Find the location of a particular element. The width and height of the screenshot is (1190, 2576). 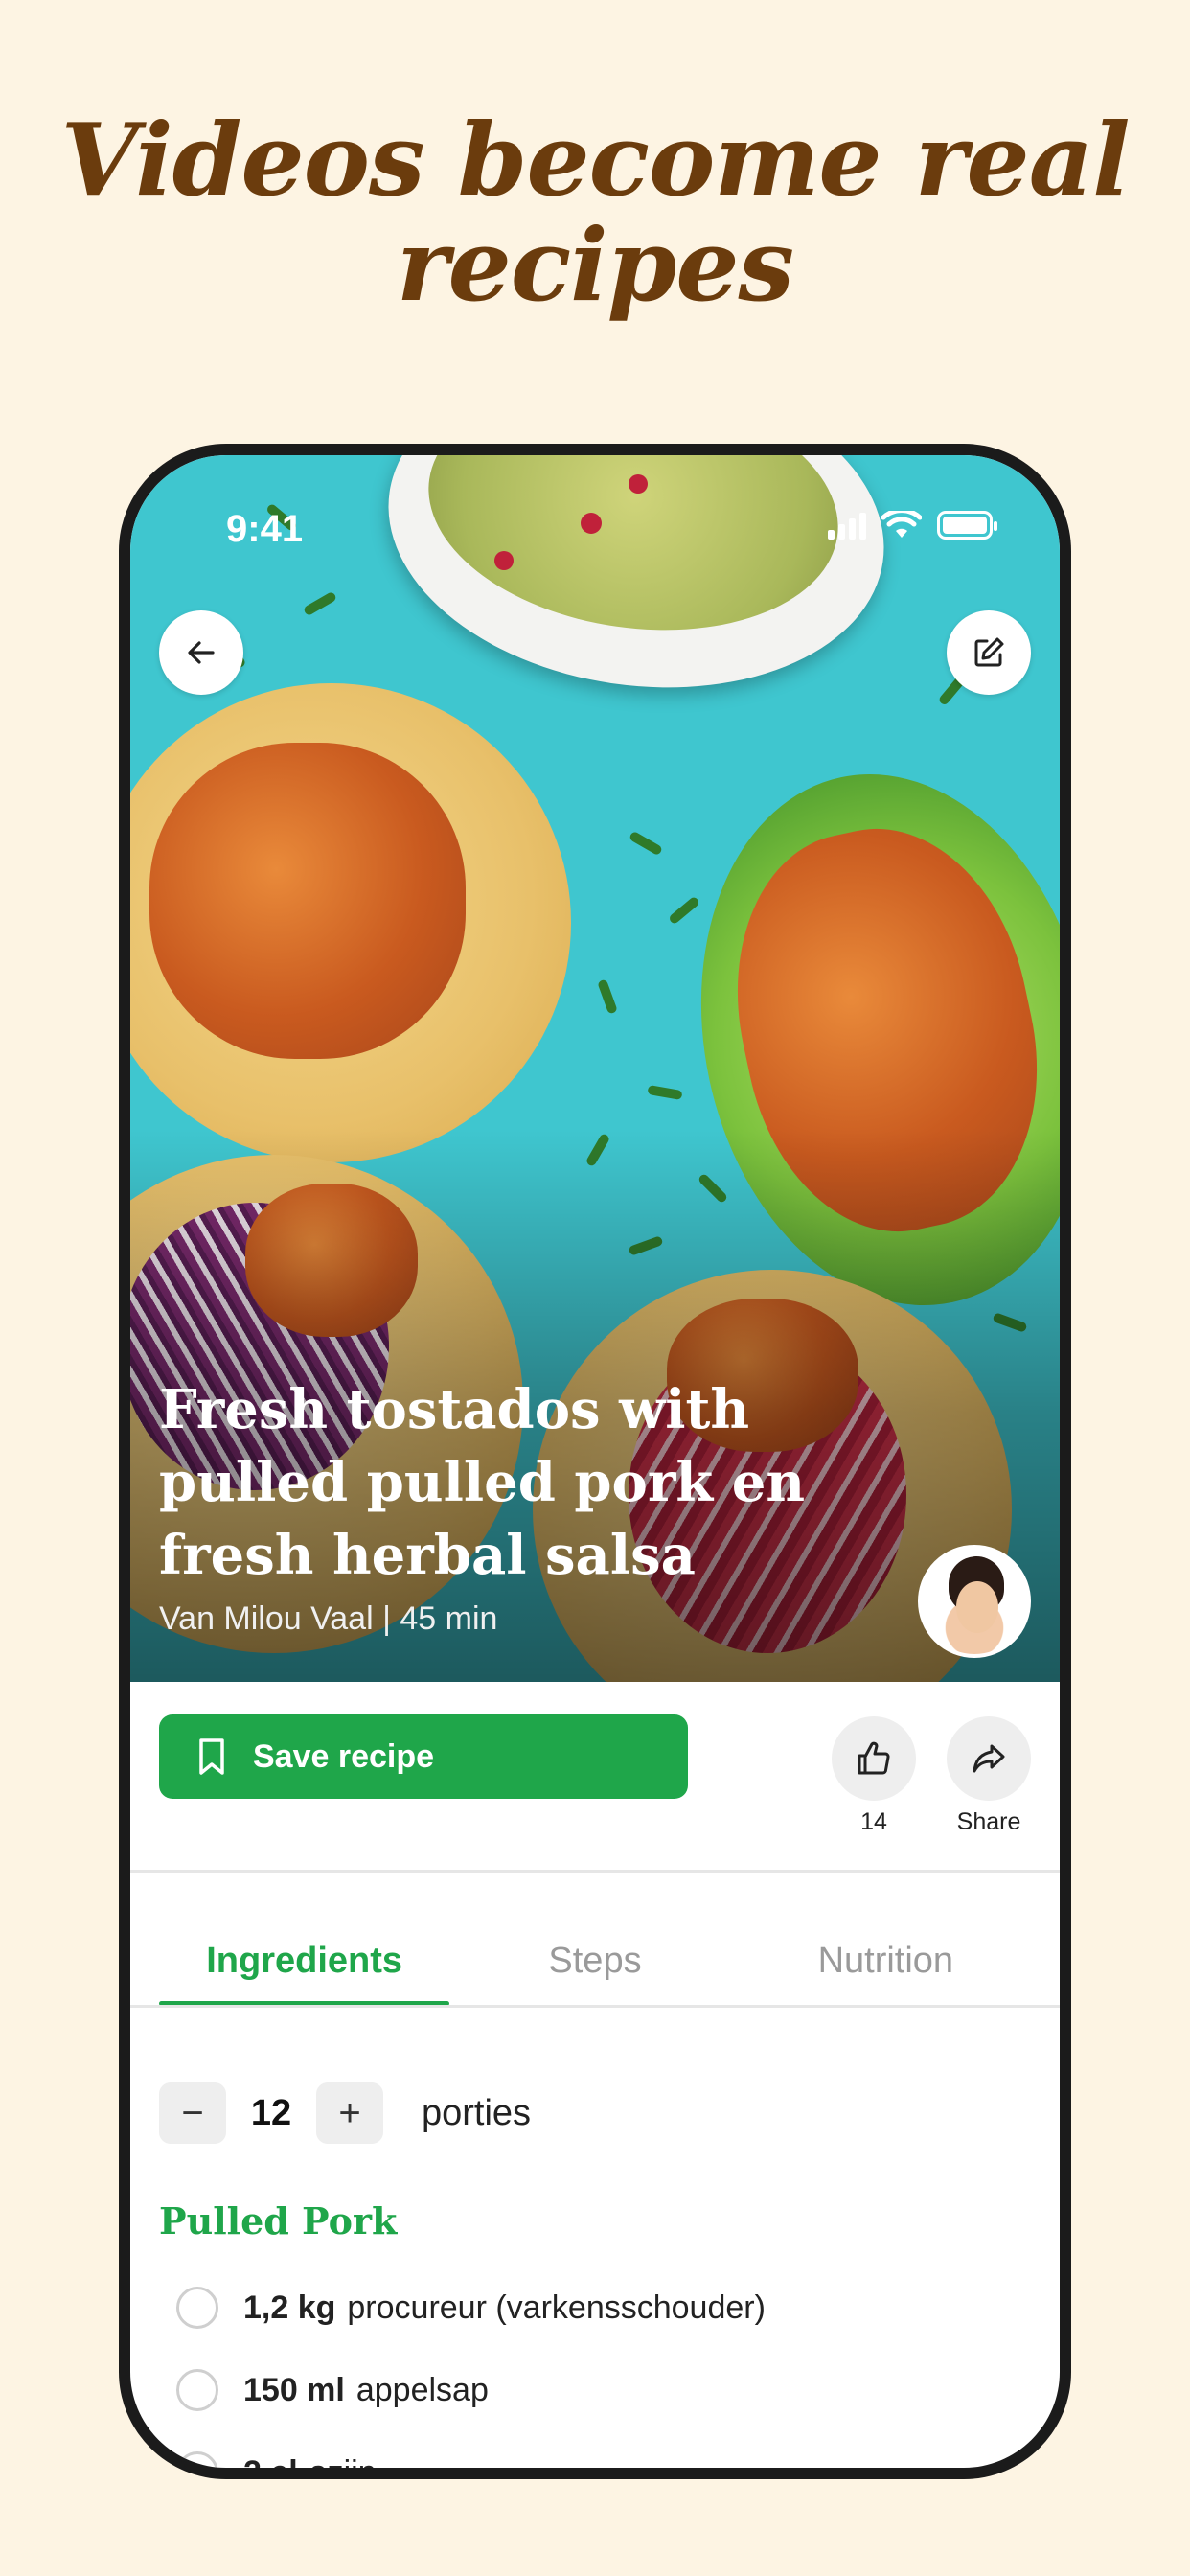

back-button is located at coordinates (201, 652).